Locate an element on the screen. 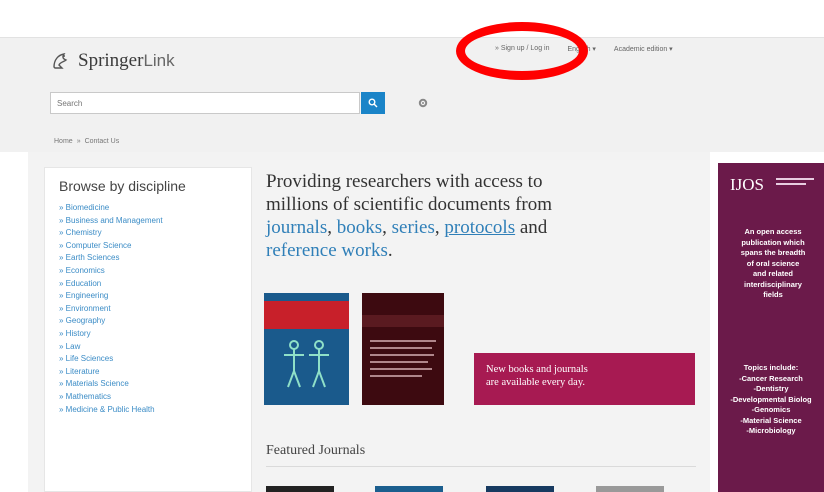 This screenshot has height=492, width=824. hero-line-3: journals, books, series, protocols and is located at coordinates (456, 227).